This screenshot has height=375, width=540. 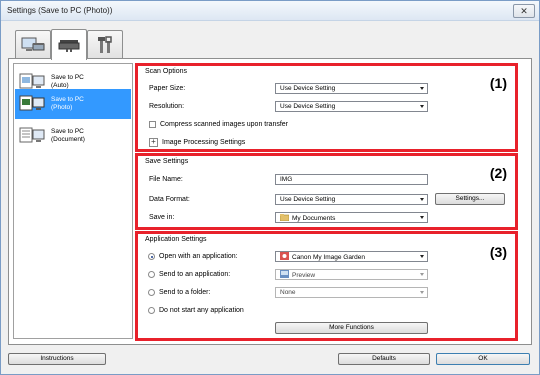 I want to click on tab-scan-from-panel, so click(x=69, y=44).